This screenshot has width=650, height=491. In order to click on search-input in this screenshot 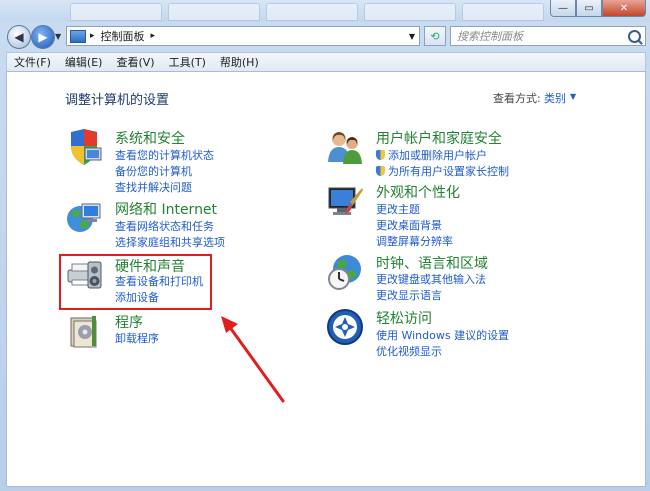, I will do `click(539, 36)`.